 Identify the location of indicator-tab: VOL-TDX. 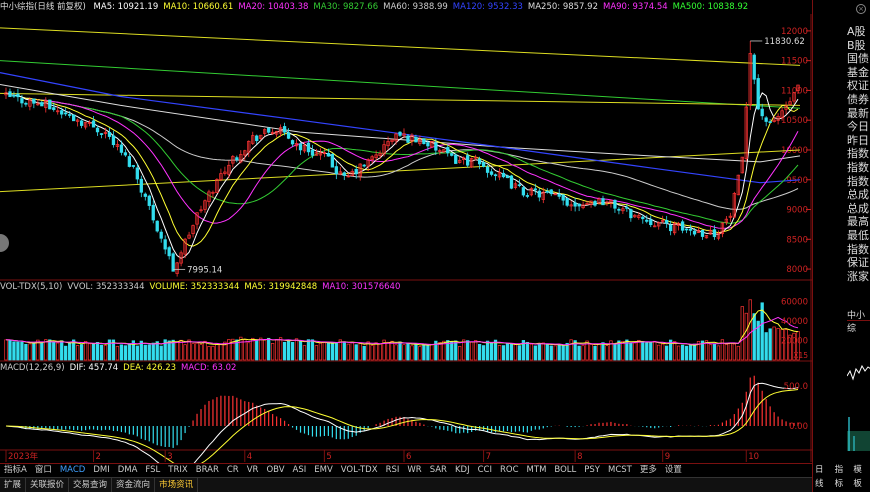
(359, 470).